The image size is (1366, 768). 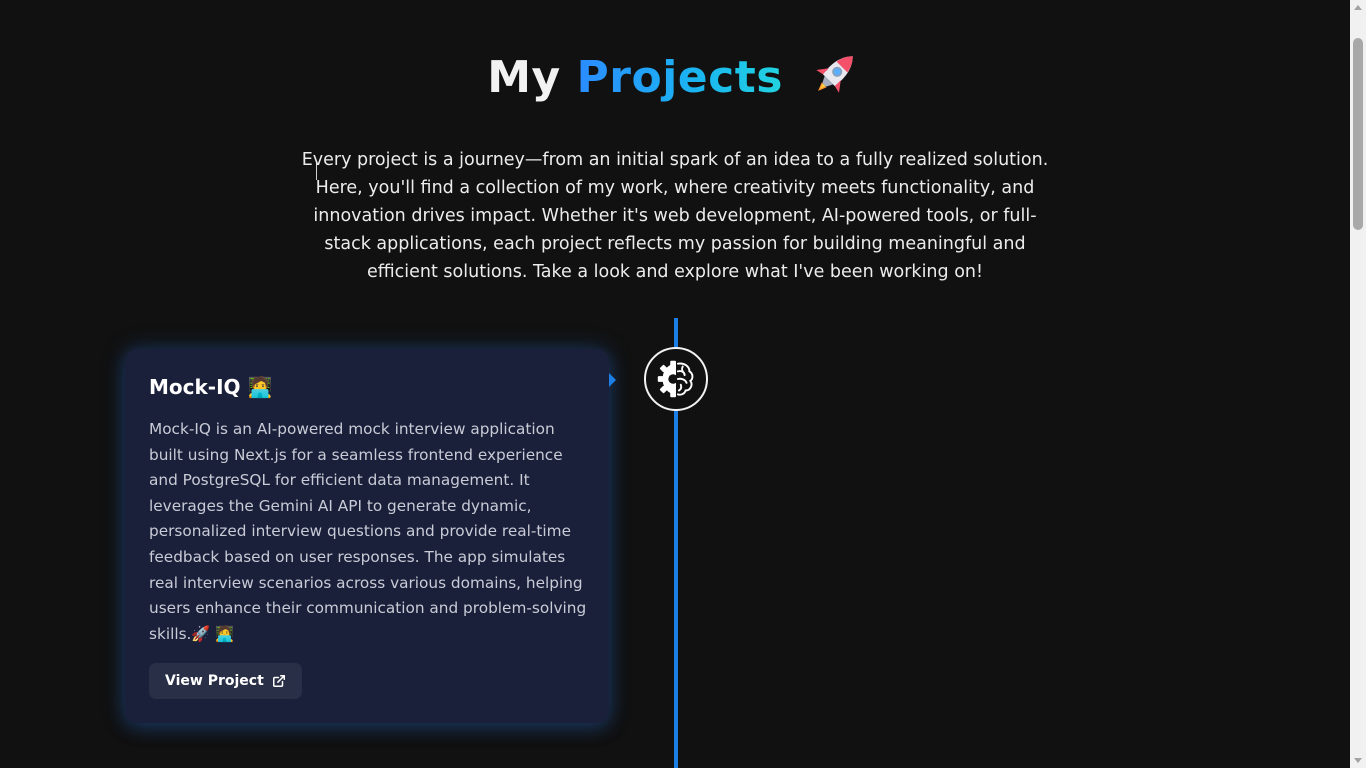 I want to click on project-title-text: Mock-IQ, so click(x=195, y=387).